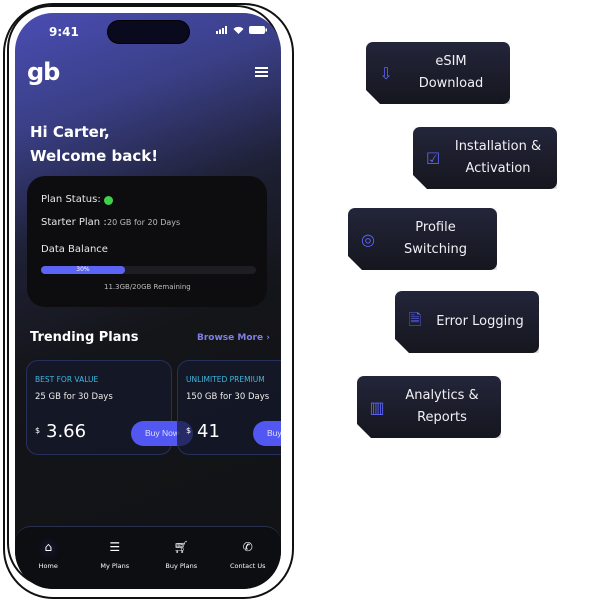 The height and width of the screenshot is (601, 611). I want to click on nav-label: Buy Plans, so click(181, 566).